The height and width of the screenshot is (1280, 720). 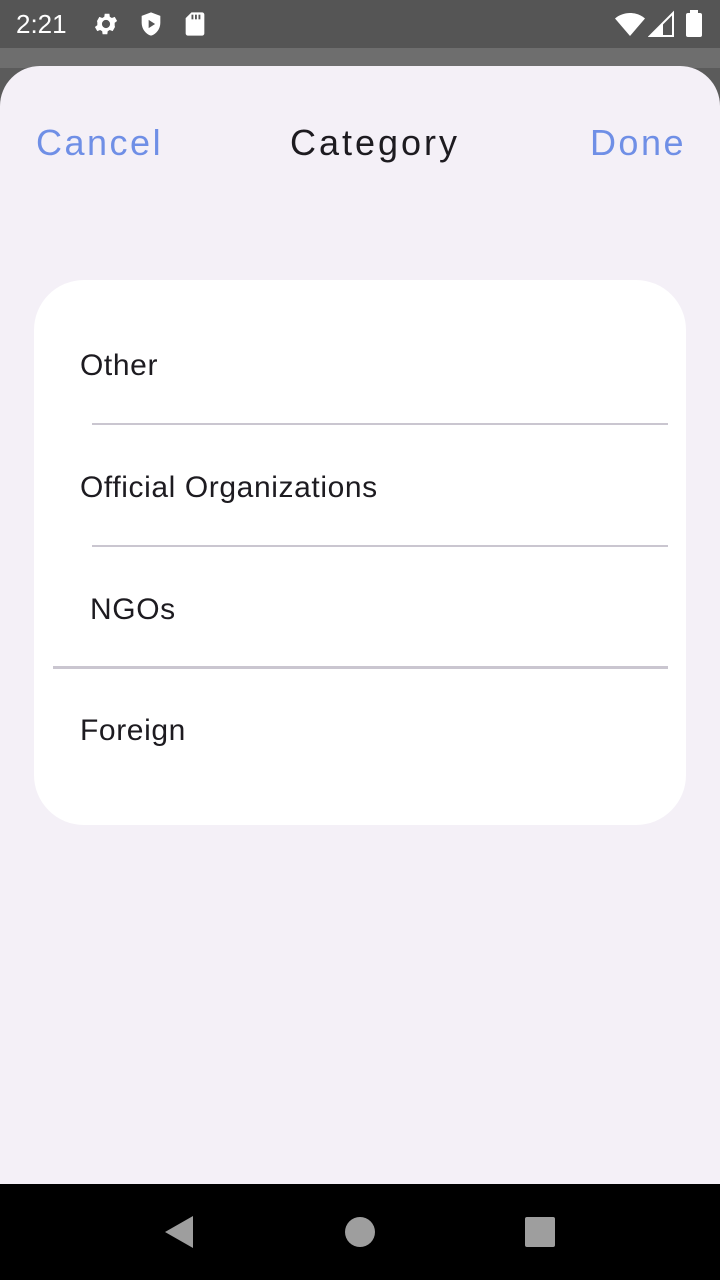 I want to click on option-ngos: NGOs, so click(x=360, y=614).